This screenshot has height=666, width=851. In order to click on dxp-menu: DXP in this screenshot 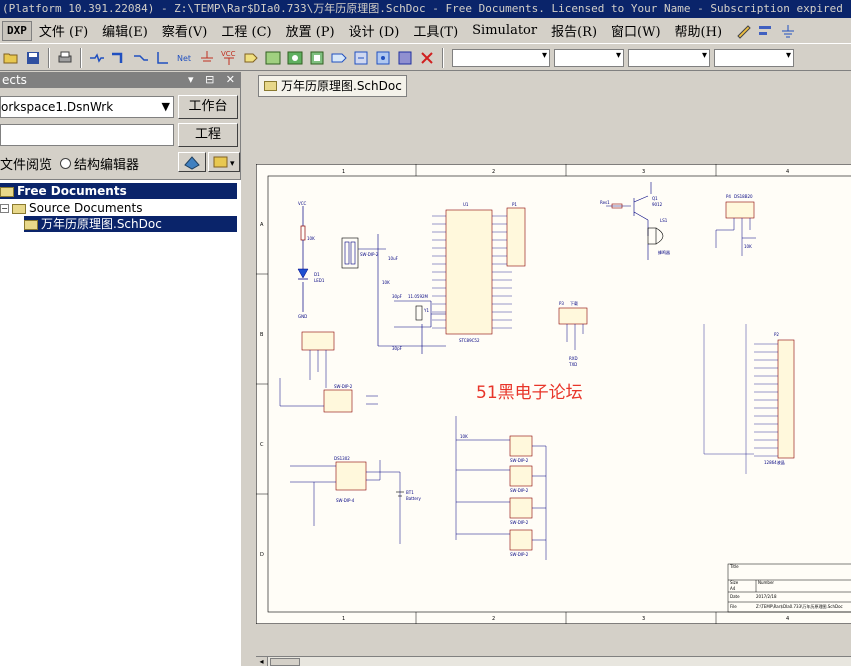, I will do `click(17, 30)`.